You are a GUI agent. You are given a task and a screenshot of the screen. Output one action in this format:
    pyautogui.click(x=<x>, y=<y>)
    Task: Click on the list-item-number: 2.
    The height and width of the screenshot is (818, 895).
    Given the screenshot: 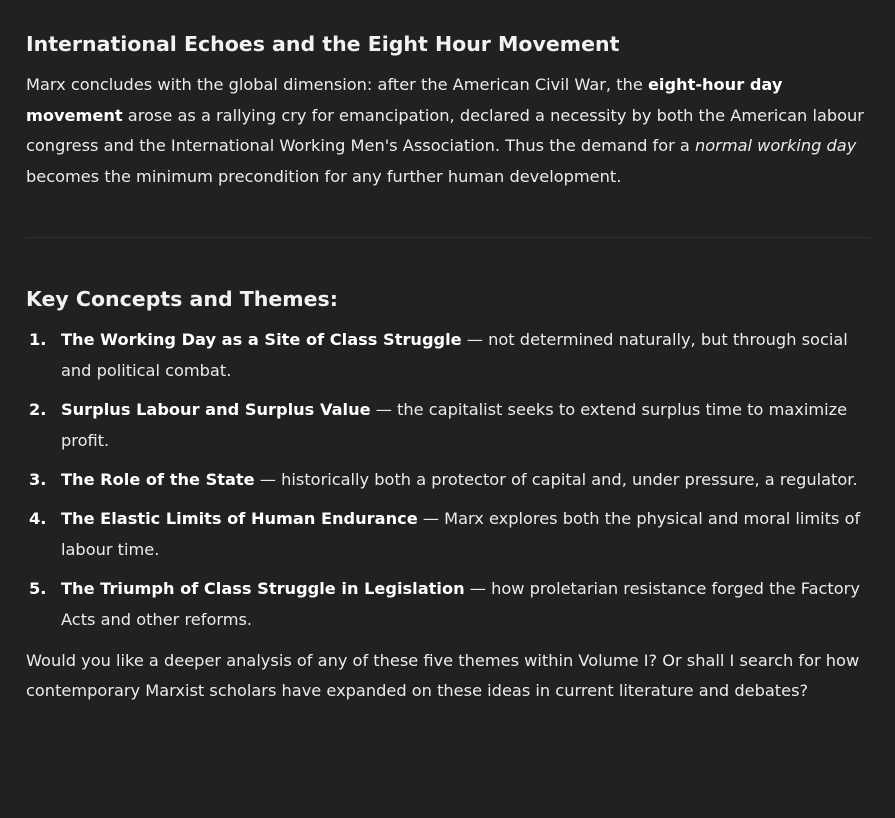 What is the action you would take?
    pyautogui.click(x=38, y=409)
    